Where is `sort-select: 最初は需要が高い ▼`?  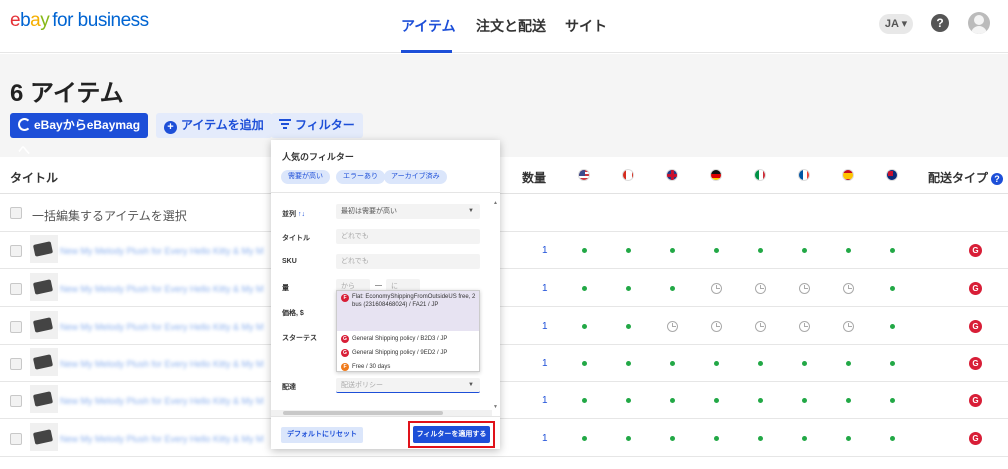 sort-select: 最初は需要が高い ▼ is located at coordinates (408, 211).